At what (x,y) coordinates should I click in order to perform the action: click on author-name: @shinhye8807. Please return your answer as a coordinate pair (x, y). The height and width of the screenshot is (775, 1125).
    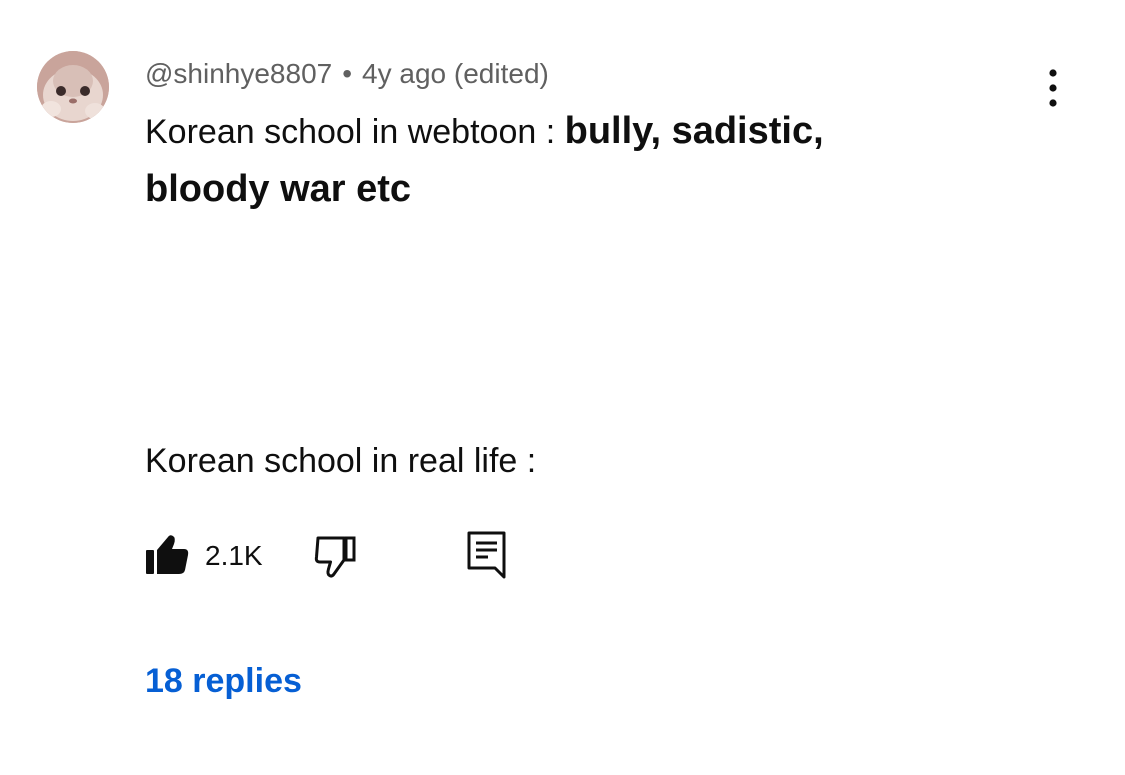
    Looking at the image, I should click on (238, 73).